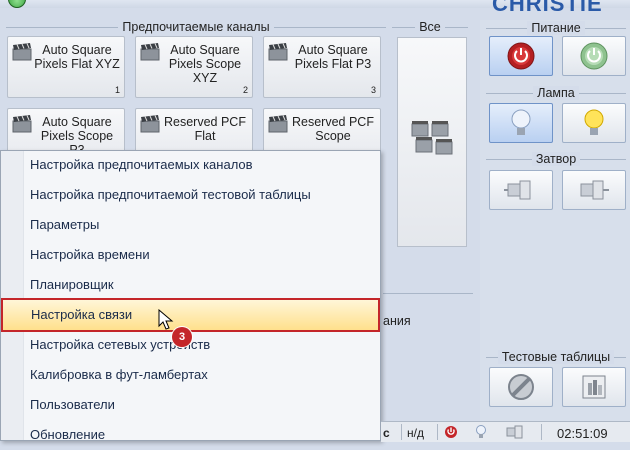 Image resolution: width=630 pixels, height=450 pixels. I want to click on shutter-status-icon, so click(514, 432).